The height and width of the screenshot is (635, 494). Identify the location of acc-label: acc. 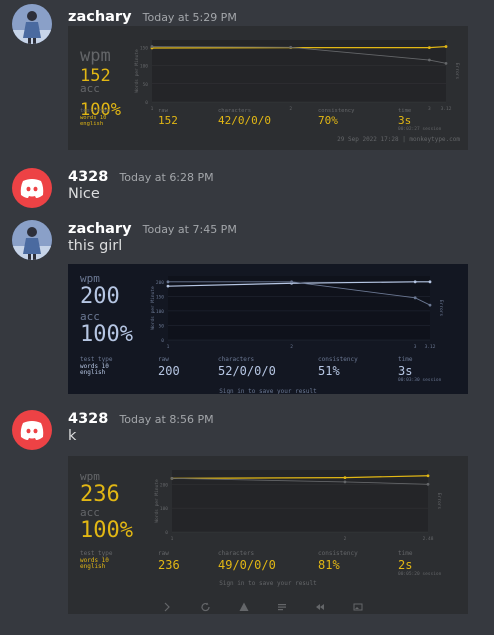
(90, 88).